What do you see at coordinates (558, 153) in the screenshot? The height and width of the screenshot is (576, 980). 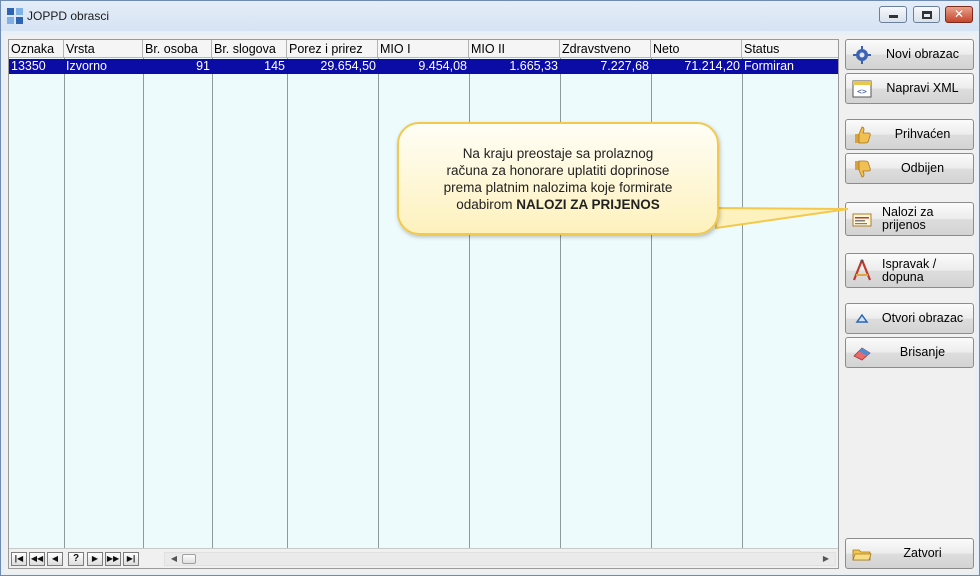 I see `callout-line1: Na kraju preostaje sa prolaznog` at bounding box center [558, 153].